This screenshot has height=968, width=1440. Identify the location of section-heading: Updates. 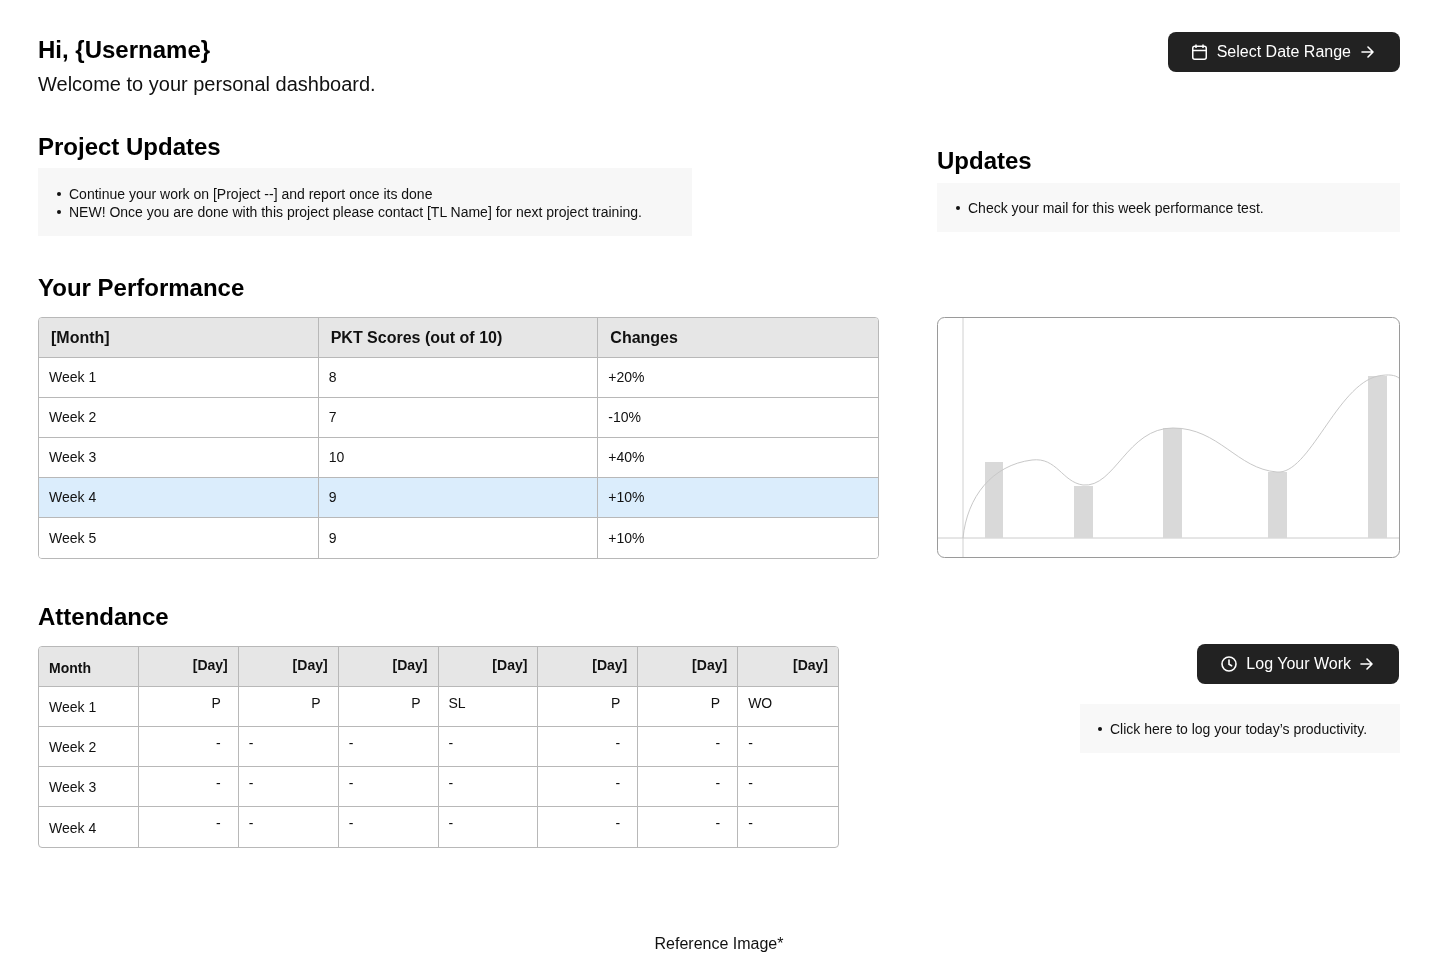
(985, 161).